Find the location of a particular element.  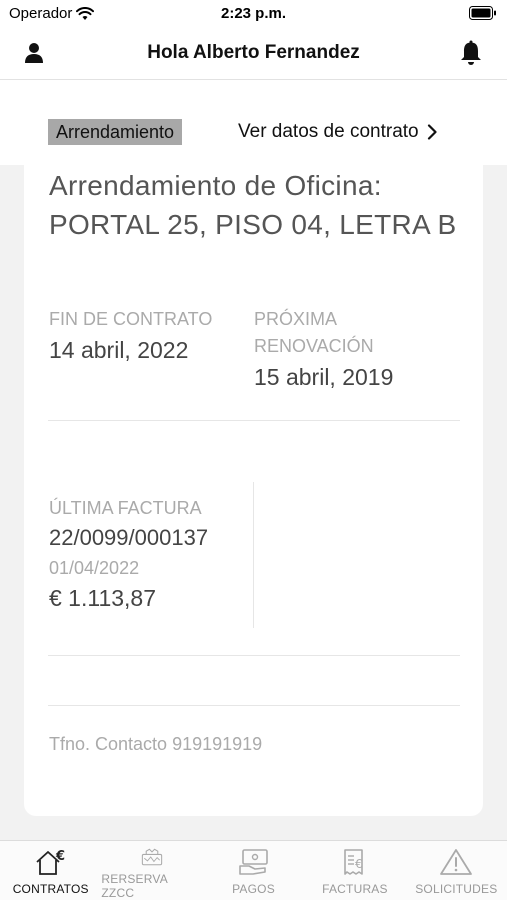

house-euro-icon: € is located at coordinates (50, 862).